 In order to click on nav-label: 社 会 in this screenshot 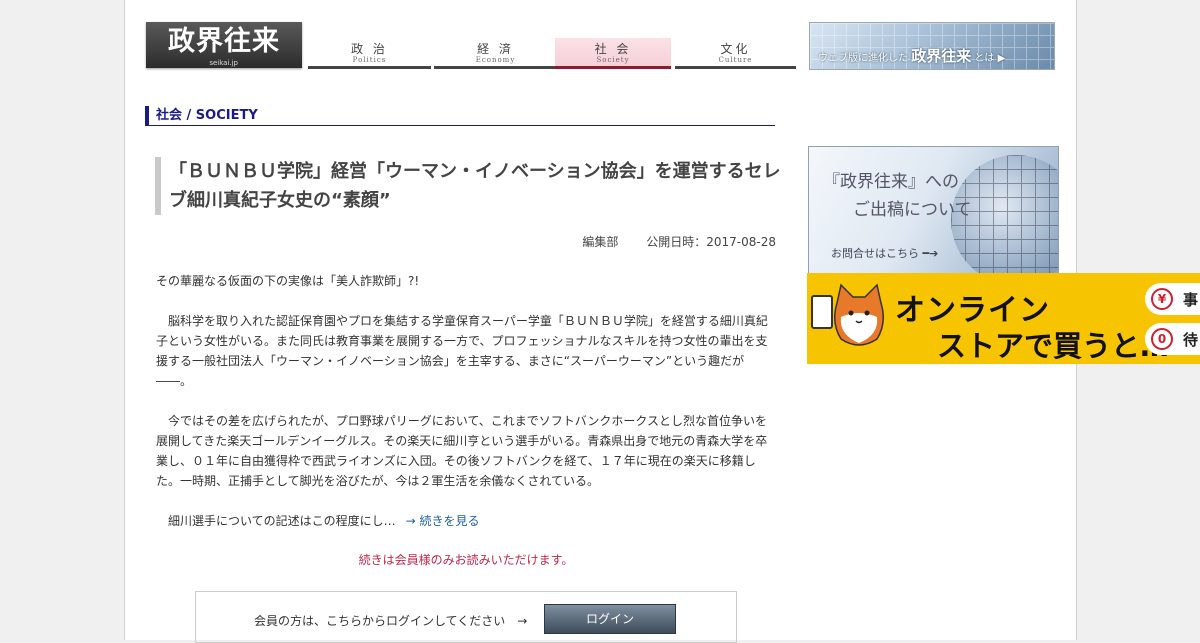, I will do `click(613, 49)`.